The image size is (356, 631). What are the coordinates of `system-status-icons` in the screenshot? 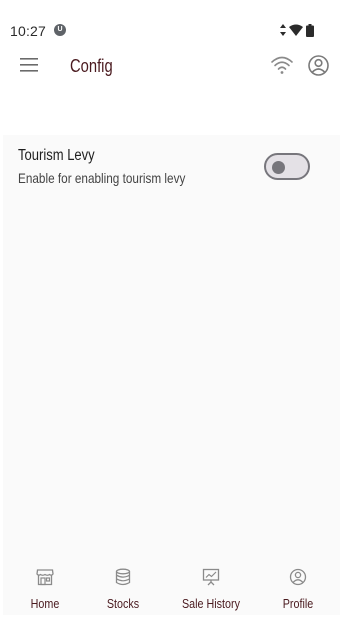 It's located at (297, 30).